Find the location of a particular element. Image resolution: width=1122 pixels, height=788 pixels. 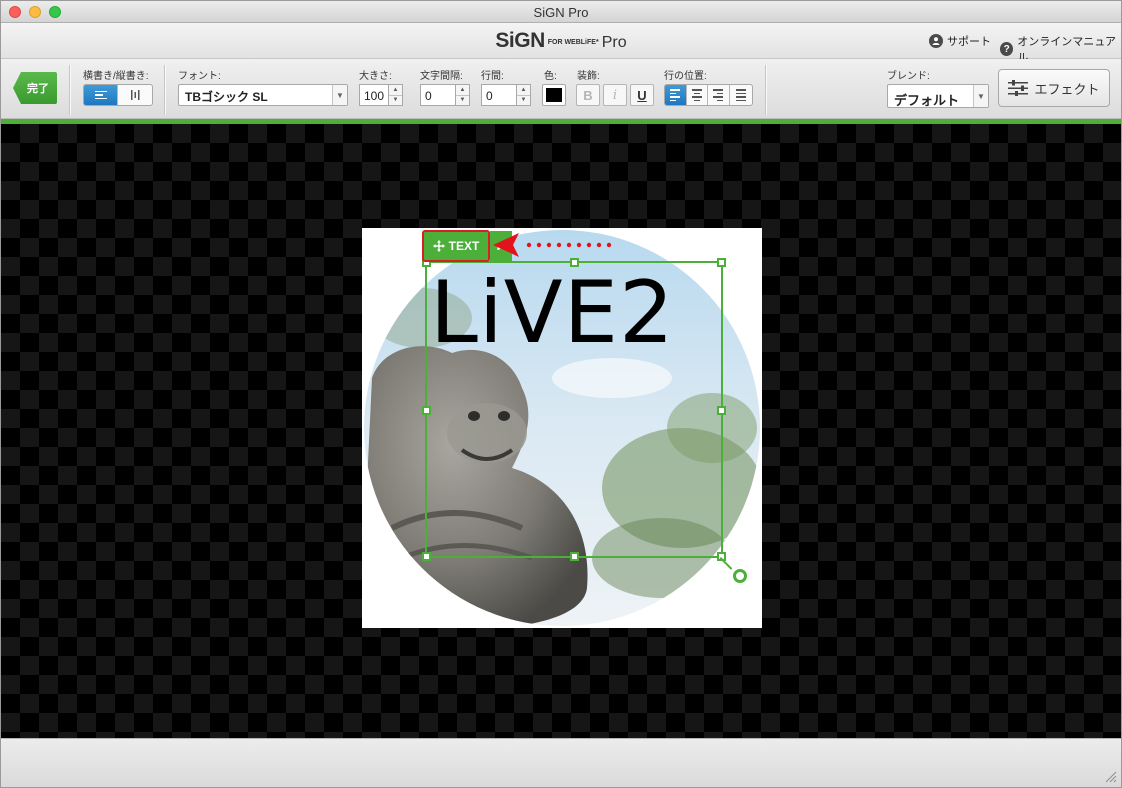

char-spacing-label: 文字間隔: is located at coordinates (441, 76).